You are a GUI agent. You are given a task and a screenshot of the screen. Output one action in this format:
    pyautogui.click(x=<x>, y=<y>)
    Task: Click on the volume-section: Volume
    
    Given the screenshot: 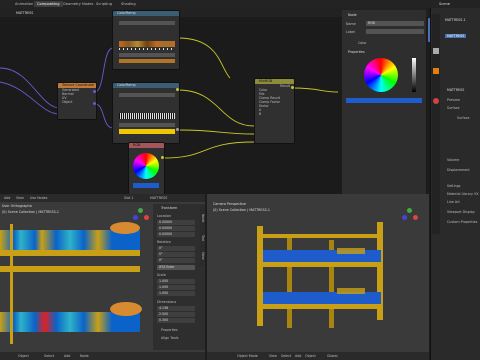 What is the action you would take?
    pyautogui.click(x=453, y=160)
    